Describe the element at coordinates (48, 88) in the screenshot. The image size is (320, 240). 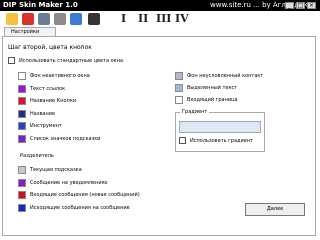
I see `color-label: Текст ссылок` at that location.